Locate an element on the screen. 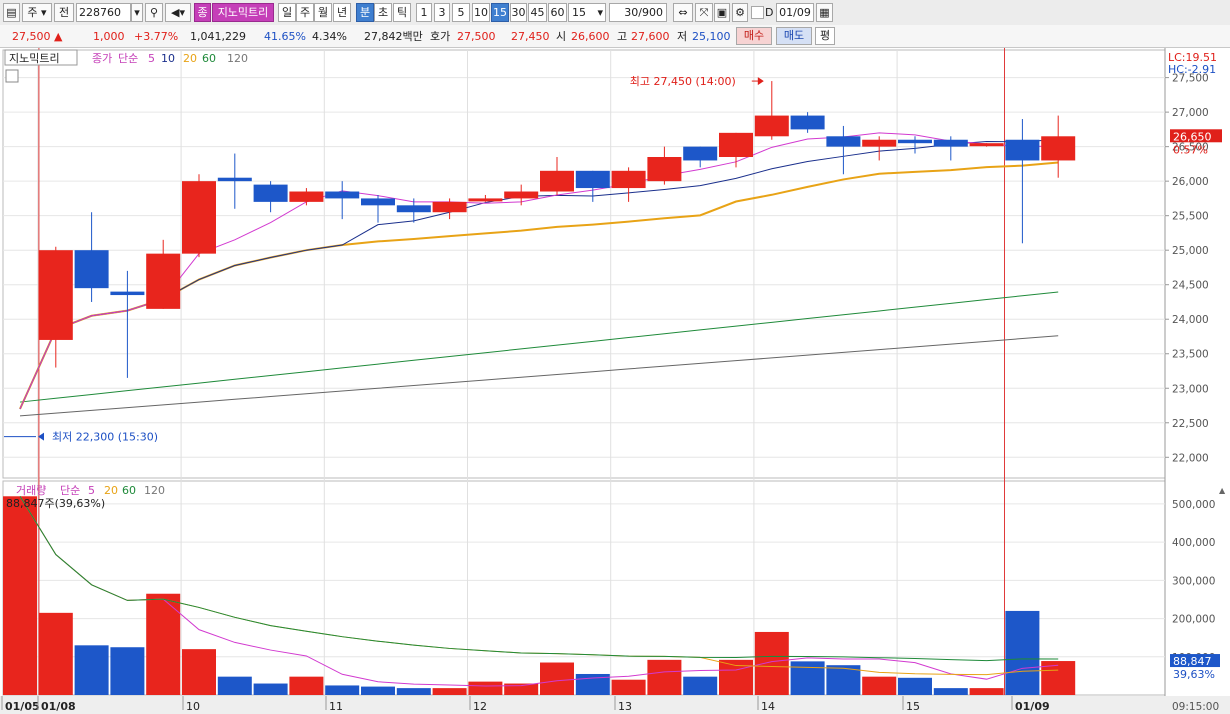 The width and height of the screenshot is (1230, 714). price-tick-label: 22,000 is located at coordinates (1190, 458).